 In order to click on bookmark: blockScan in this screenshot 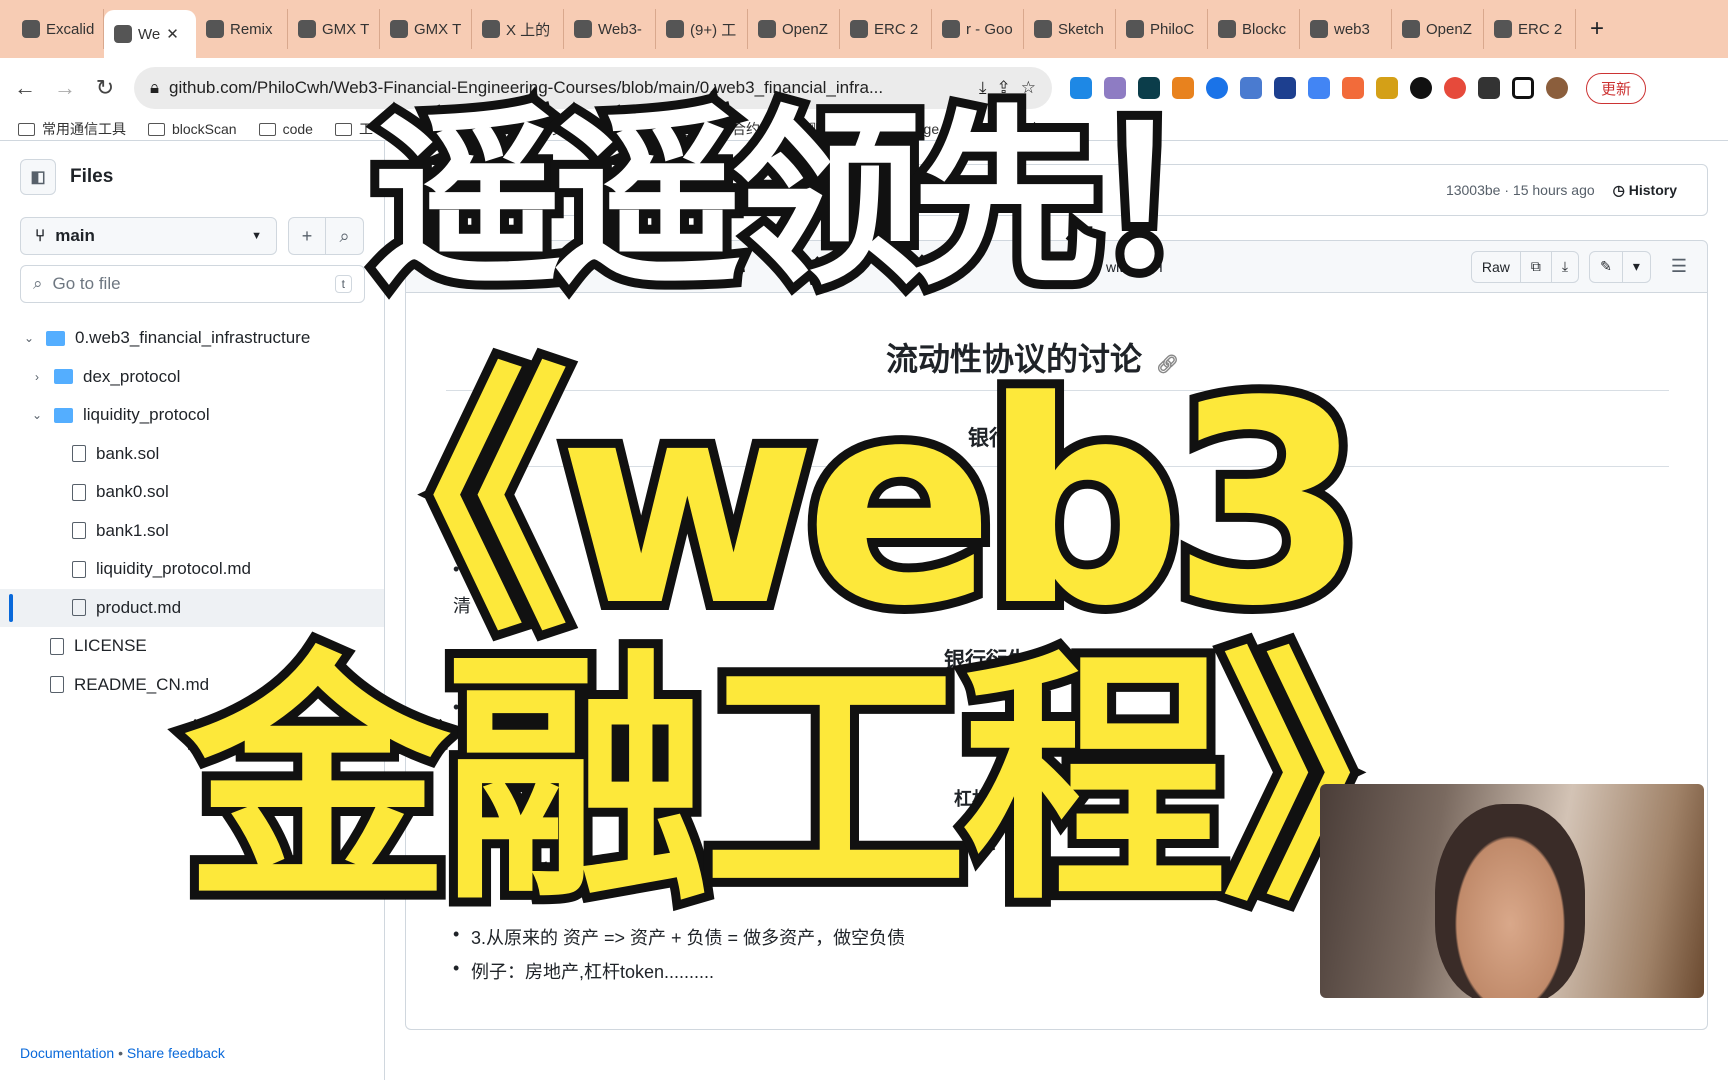, I will do `click(192, 129)`.